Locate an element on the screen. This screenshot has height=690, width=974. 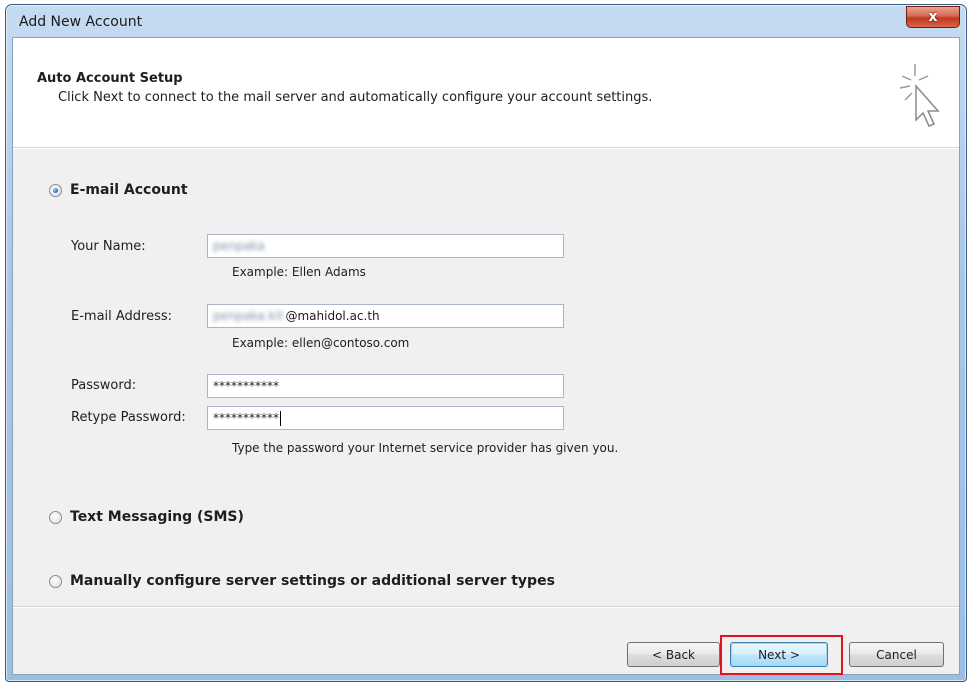
password-input: *********** is located at coordinates (385, 386).